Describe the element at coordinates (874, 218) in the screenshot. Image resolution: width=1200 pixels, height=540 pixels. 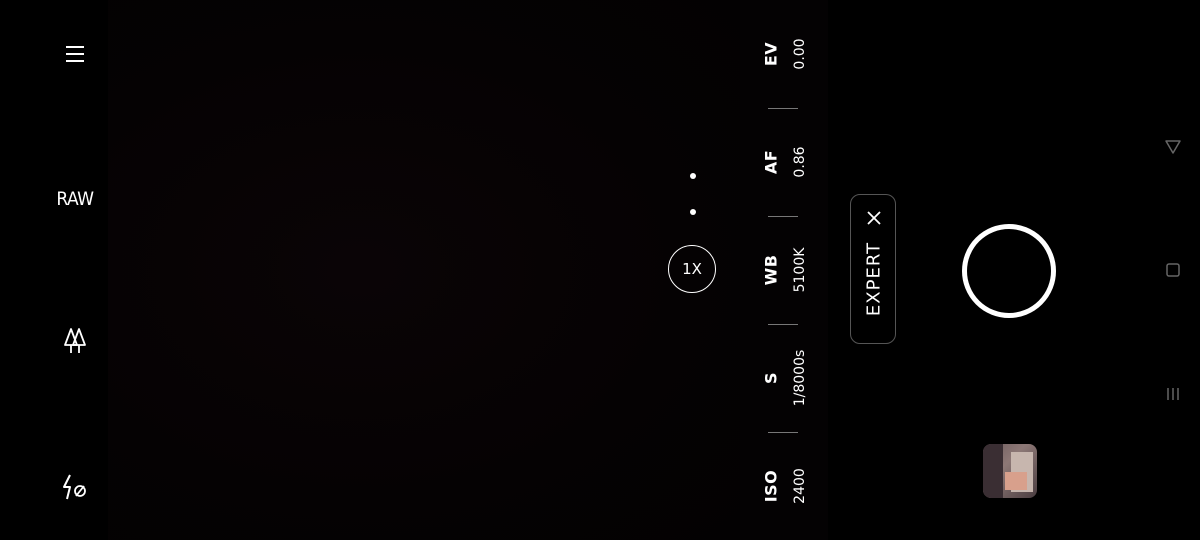
I see `close-icon` at that location.